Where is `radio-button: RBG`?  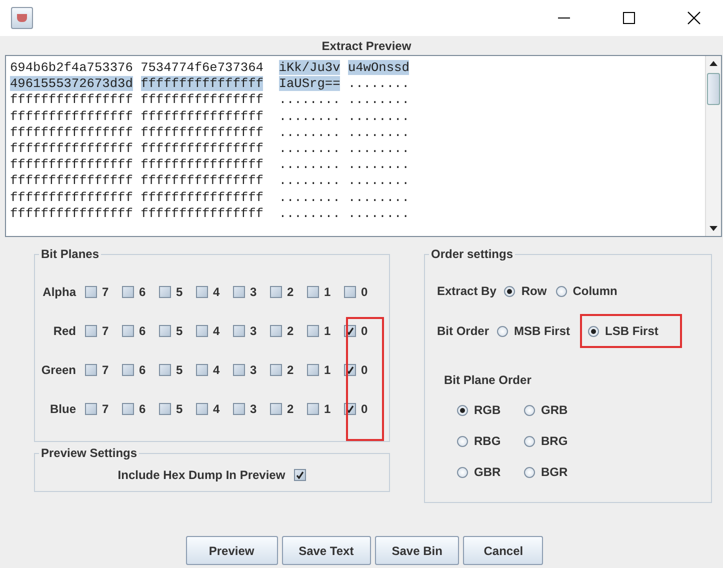
radio-button: RBG is located at coordinates (489, 441).